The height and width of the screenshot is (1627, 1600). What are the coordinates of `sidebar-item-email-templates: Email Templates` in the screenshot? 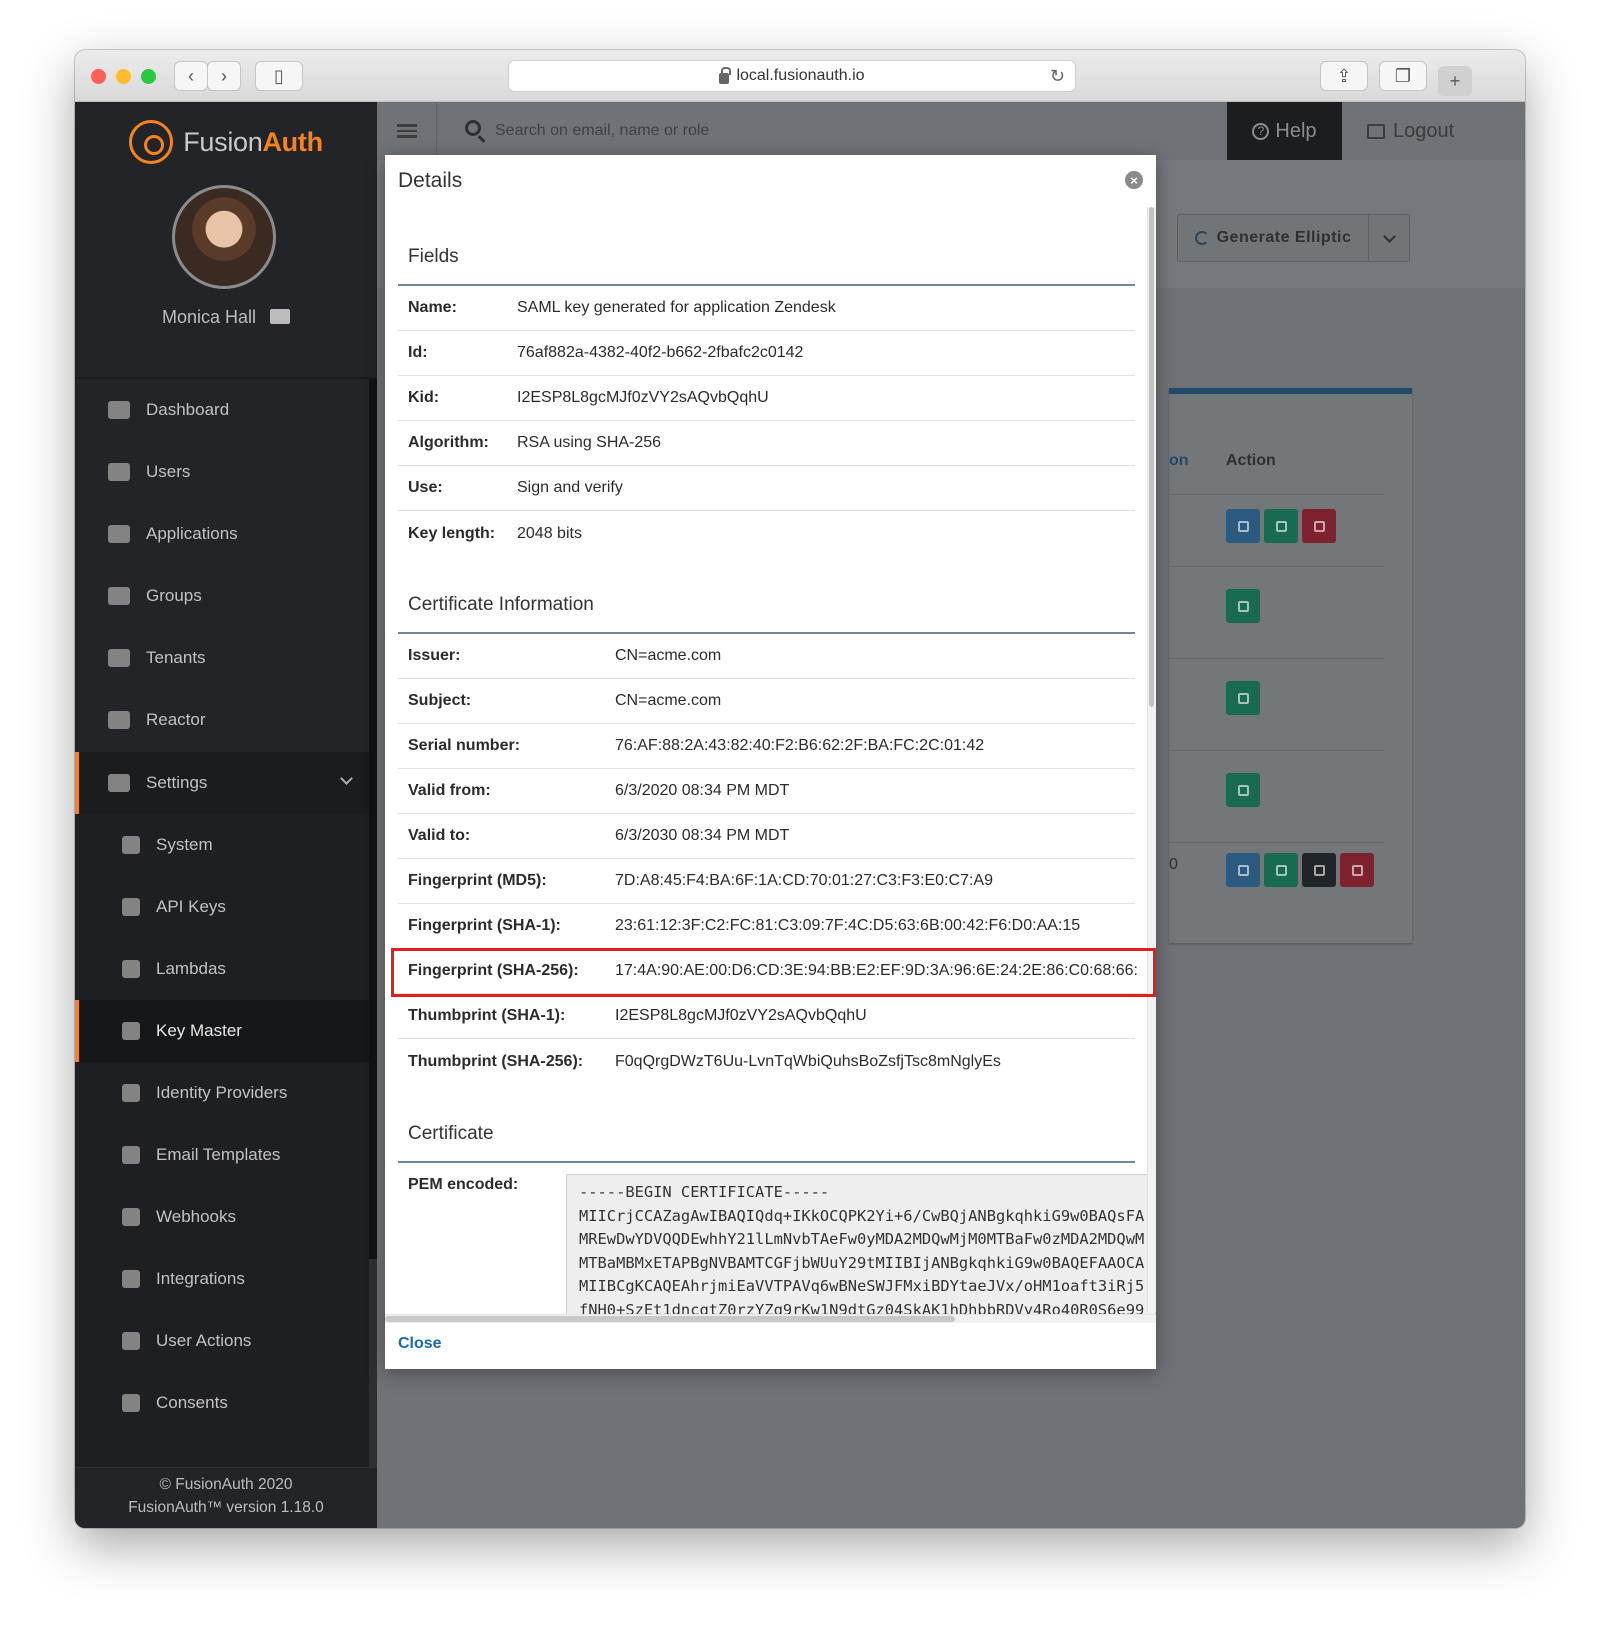 It's located at (222, 1155).